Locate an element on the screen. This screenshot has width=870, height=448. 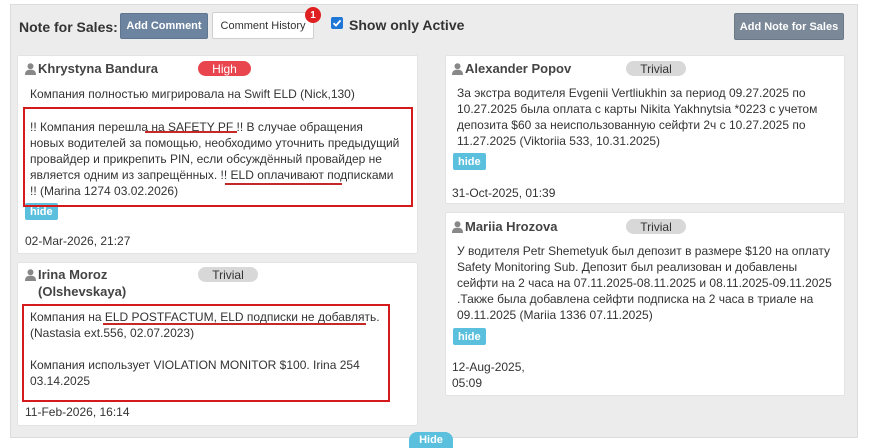
comment-history-button: Comment History is located at coordinates (263, 25).